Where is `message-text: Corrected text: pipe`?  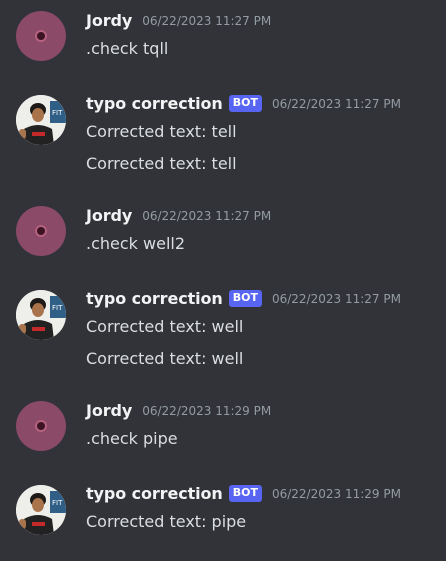
message-text: Corrected text: pipe is located at coordinates (166, 521).